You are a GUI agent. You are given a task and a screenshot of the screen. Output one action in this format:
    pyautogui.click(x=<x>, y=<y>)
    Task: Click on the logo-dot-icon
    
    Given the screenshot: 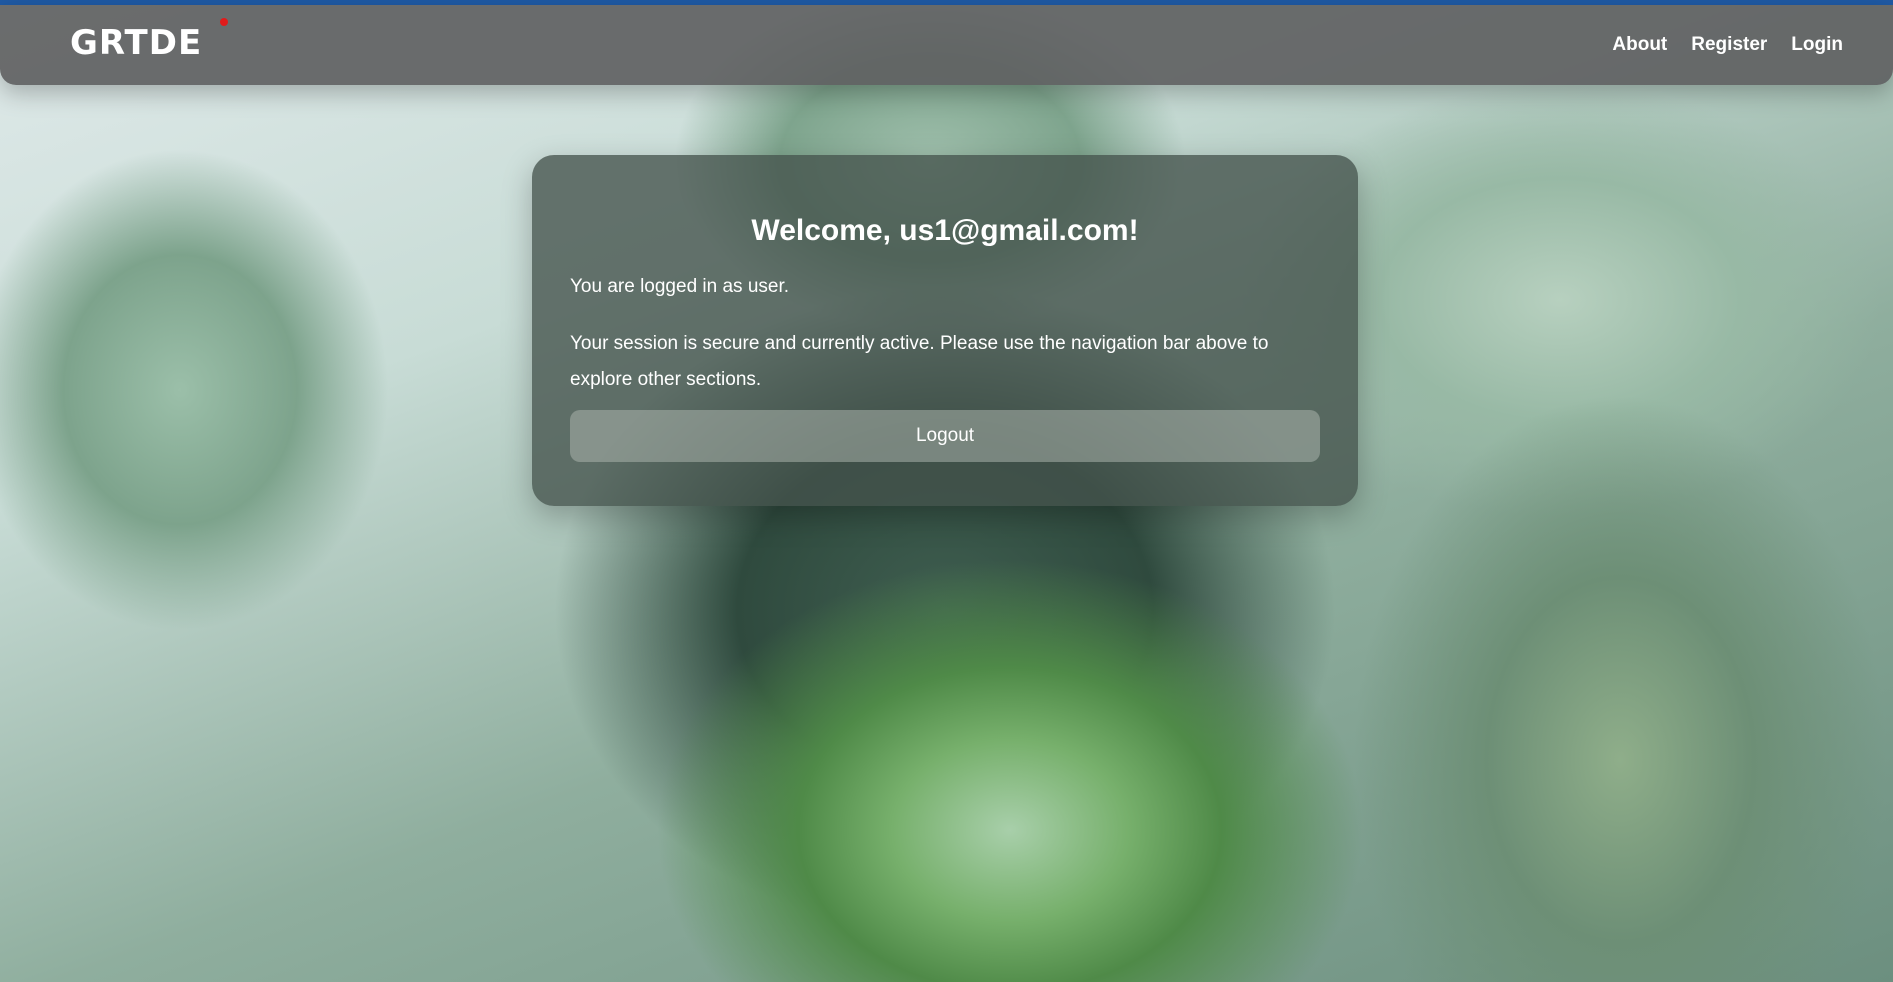 What is the action you would take?
    pyautogui.click(x=224, y=22)
    